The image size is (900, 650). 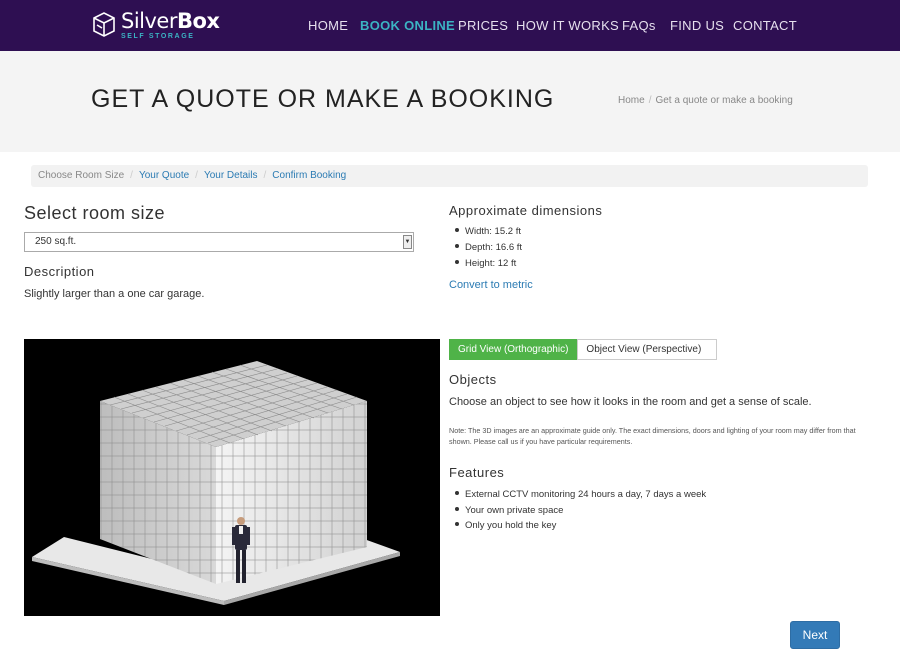 What do you see at coordinates (473, 379) in the screenshot?
I see `objects-heading: Objects` at bounding box center [473, 379].